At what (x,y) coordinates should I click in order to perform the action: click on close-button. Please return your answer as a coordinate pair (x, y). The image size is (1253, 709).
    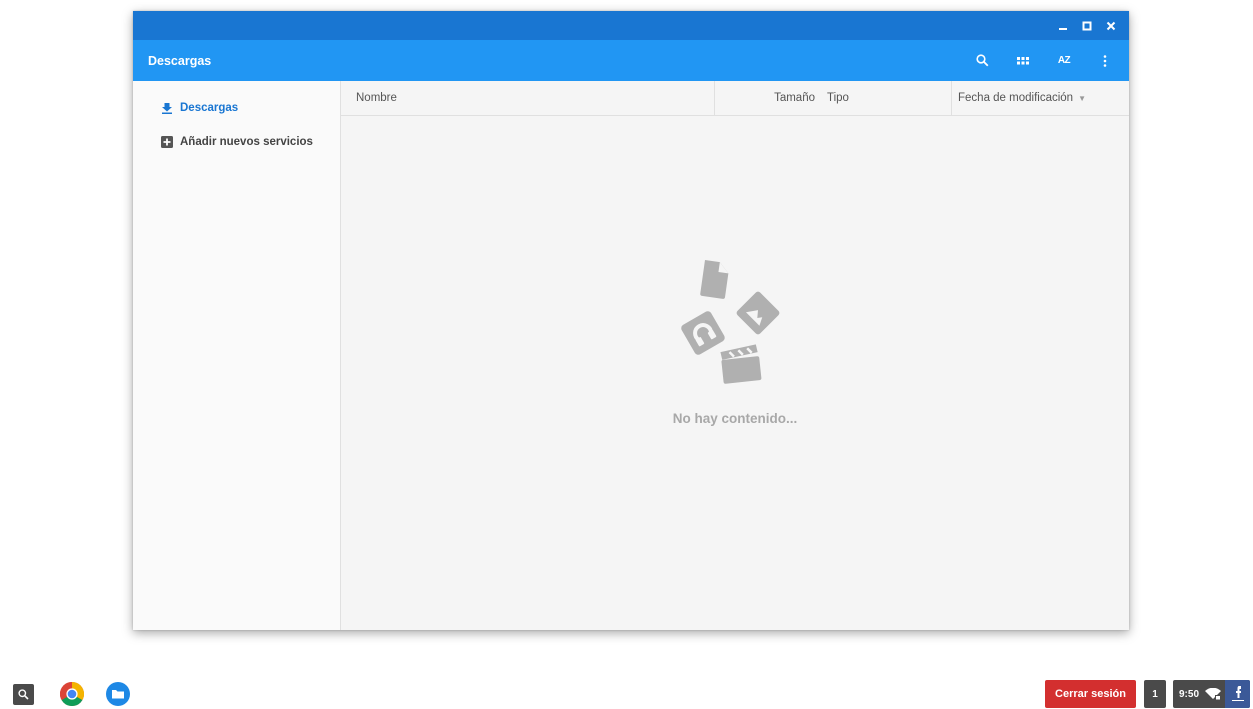
    Looking at the image, I should click on (1111, 26).